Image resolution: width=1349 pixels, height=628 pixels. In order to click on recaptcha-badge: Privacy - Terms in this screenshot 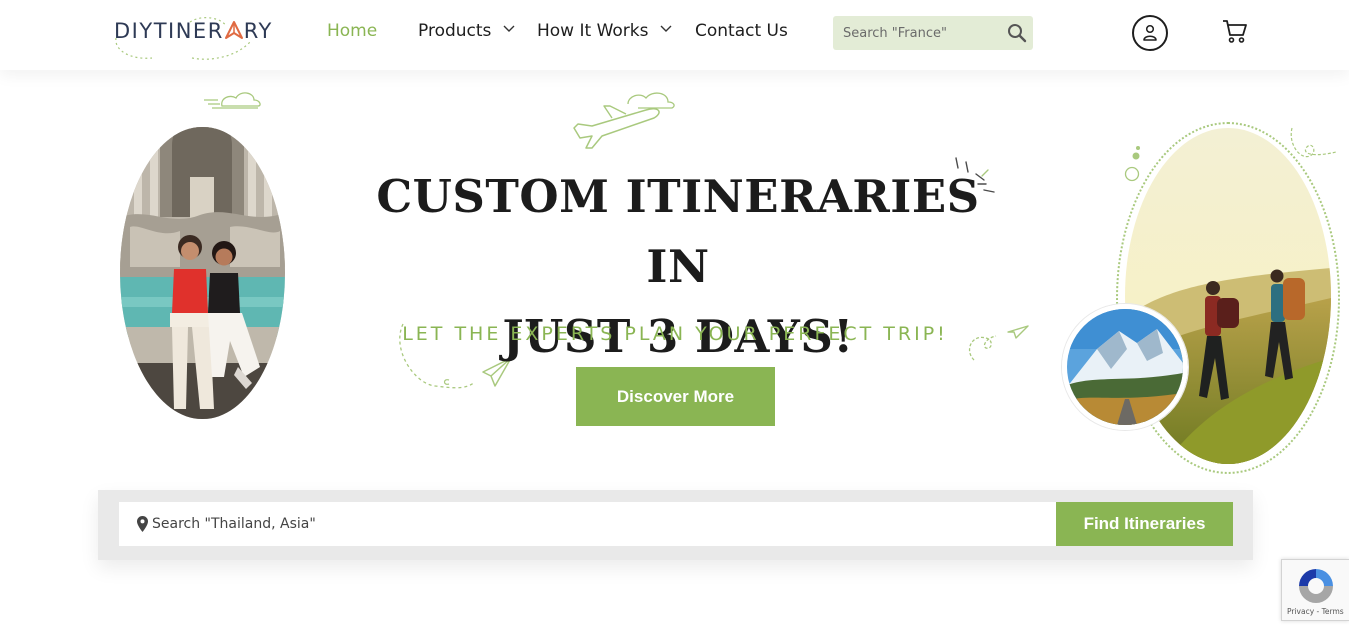, I will do `click(1315, 590)`.